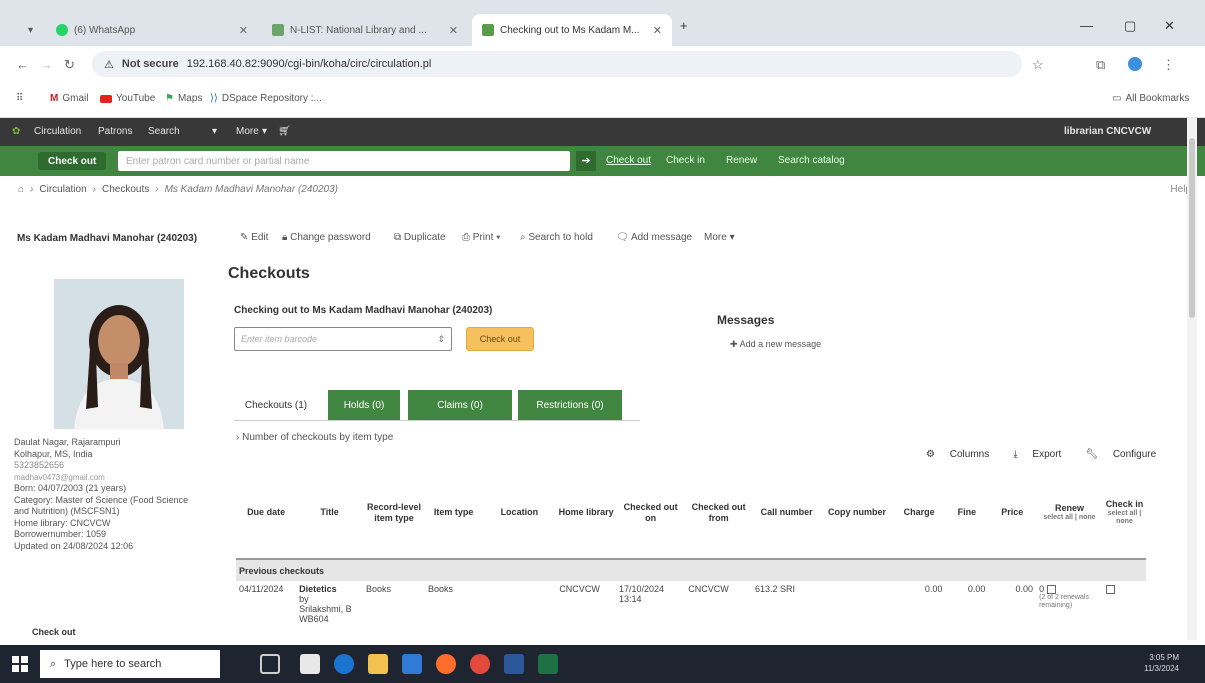  I want to click on new-tab-button: +, so click(684, 25).